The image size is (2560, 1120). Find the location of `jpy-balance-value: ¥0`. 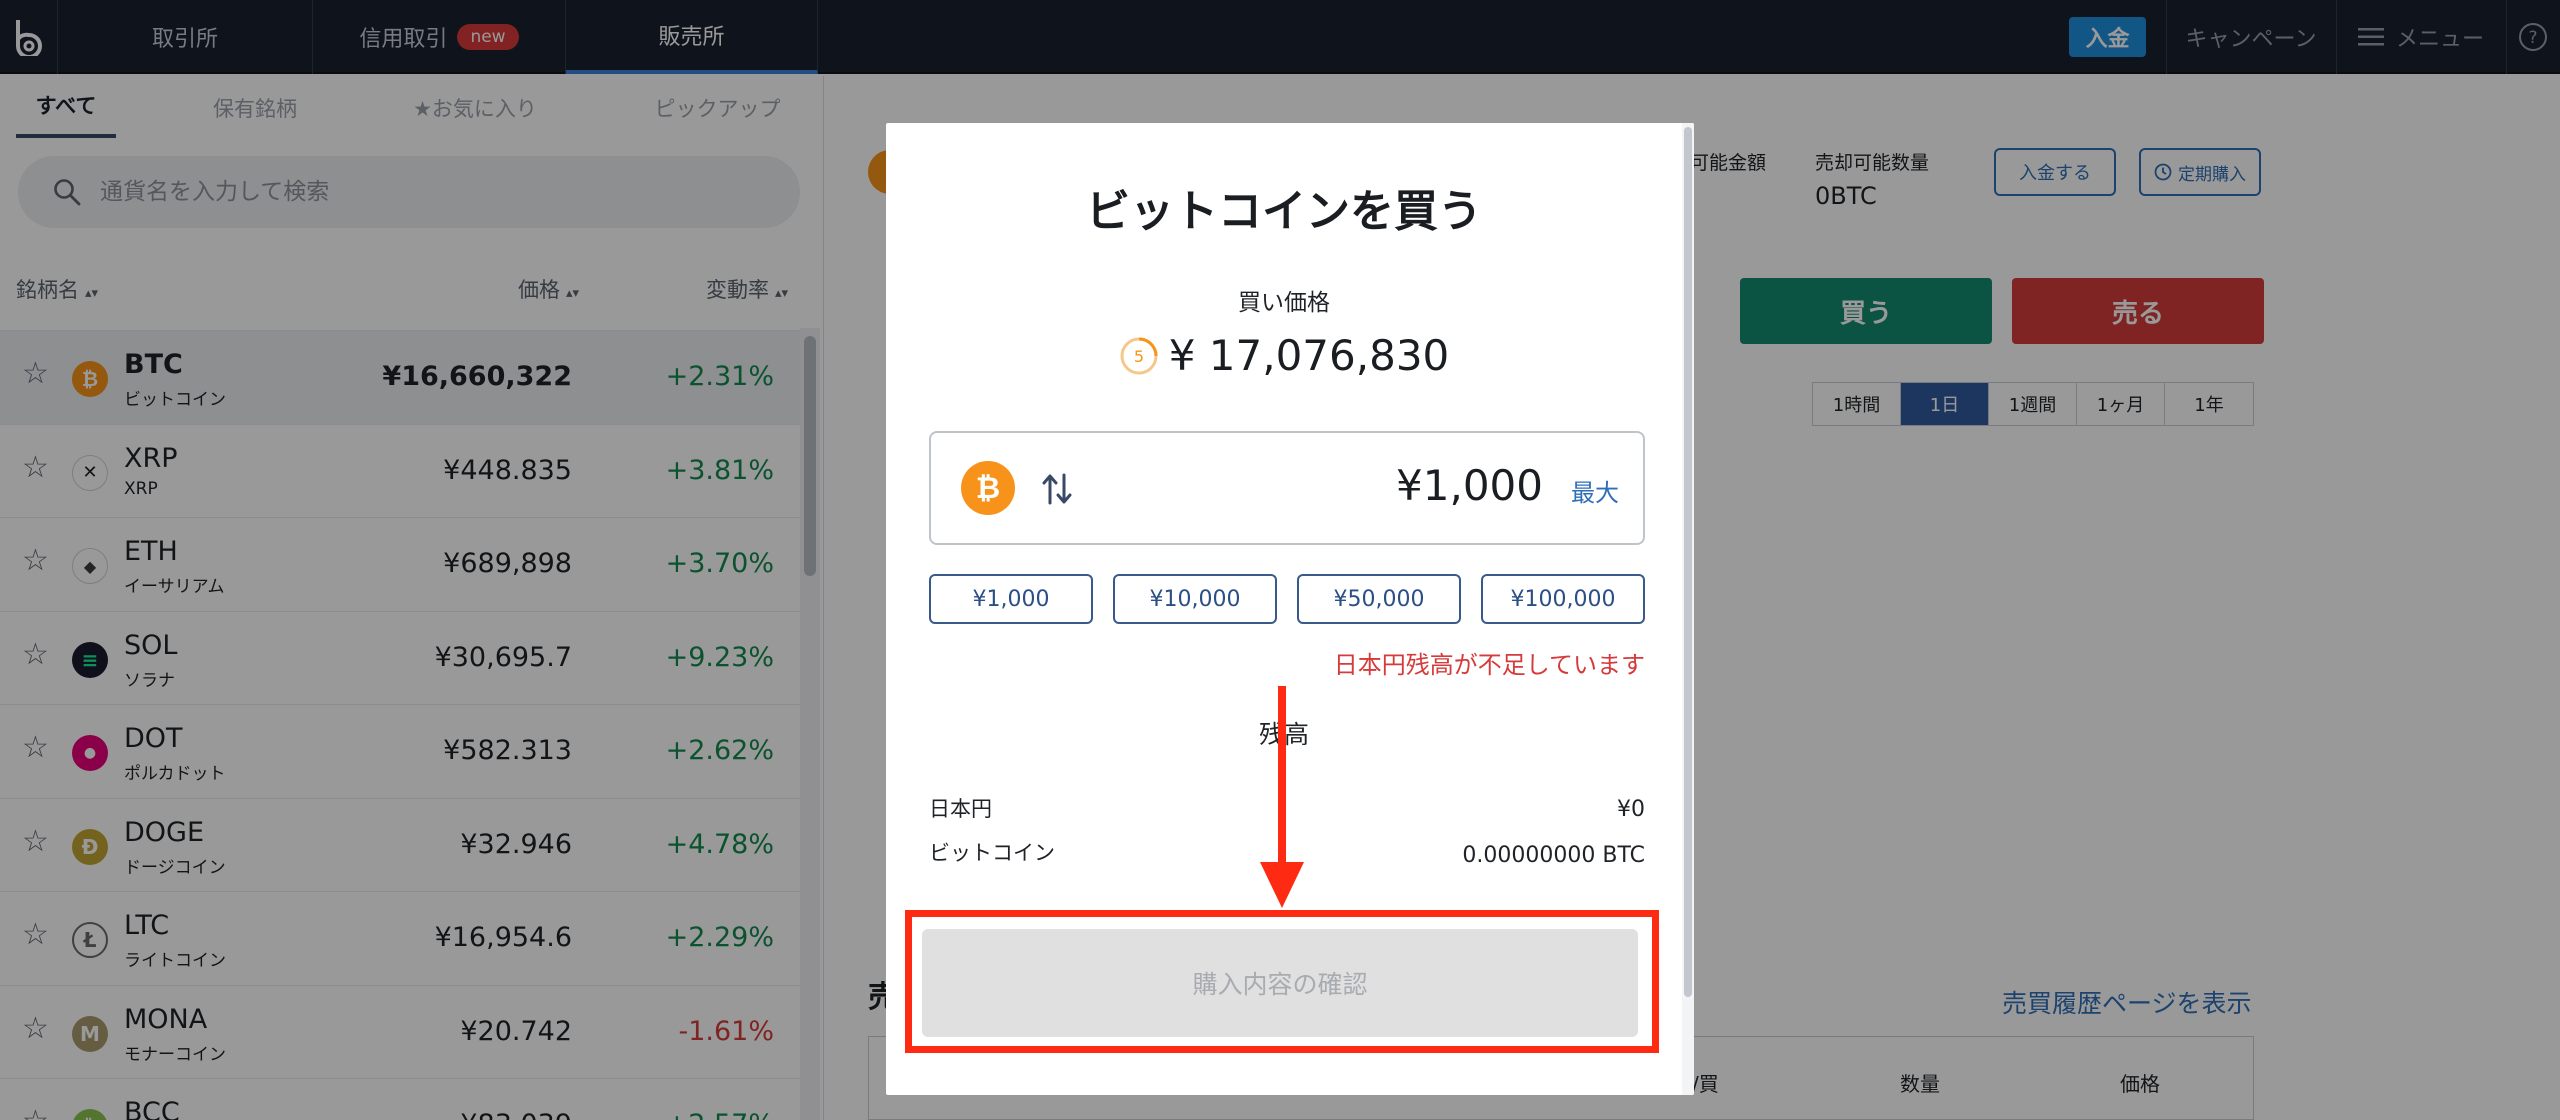

jpy-balance-value: ¥0 is located at coordinates (1631, 809).